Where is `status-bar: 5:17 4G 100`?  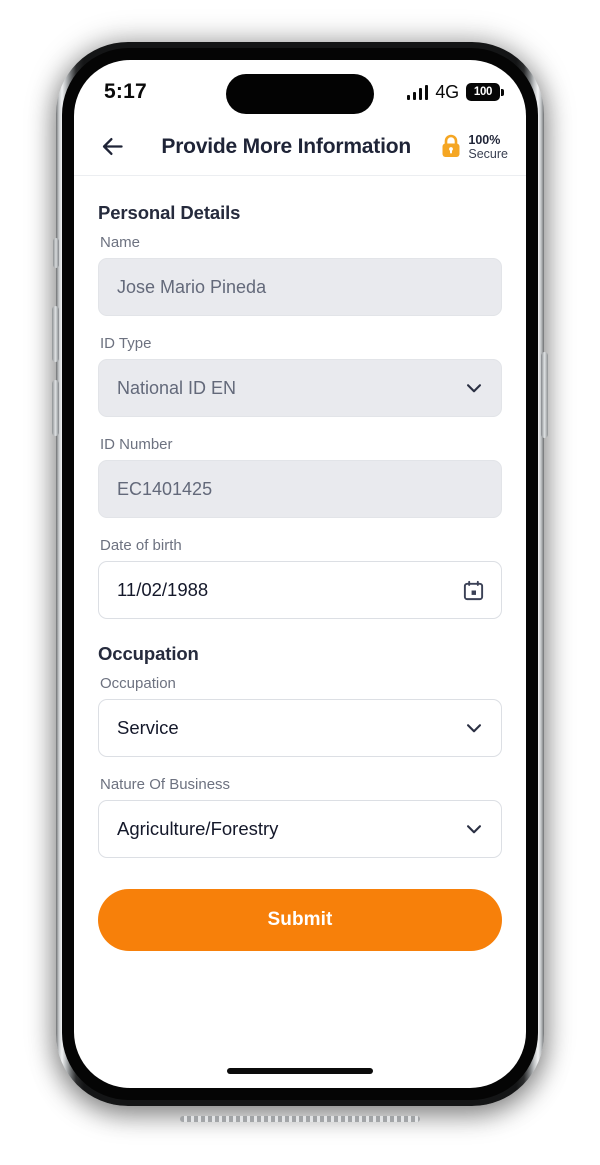
status-bar: 5:17 4G 100 is located at coordinates (300, 89).